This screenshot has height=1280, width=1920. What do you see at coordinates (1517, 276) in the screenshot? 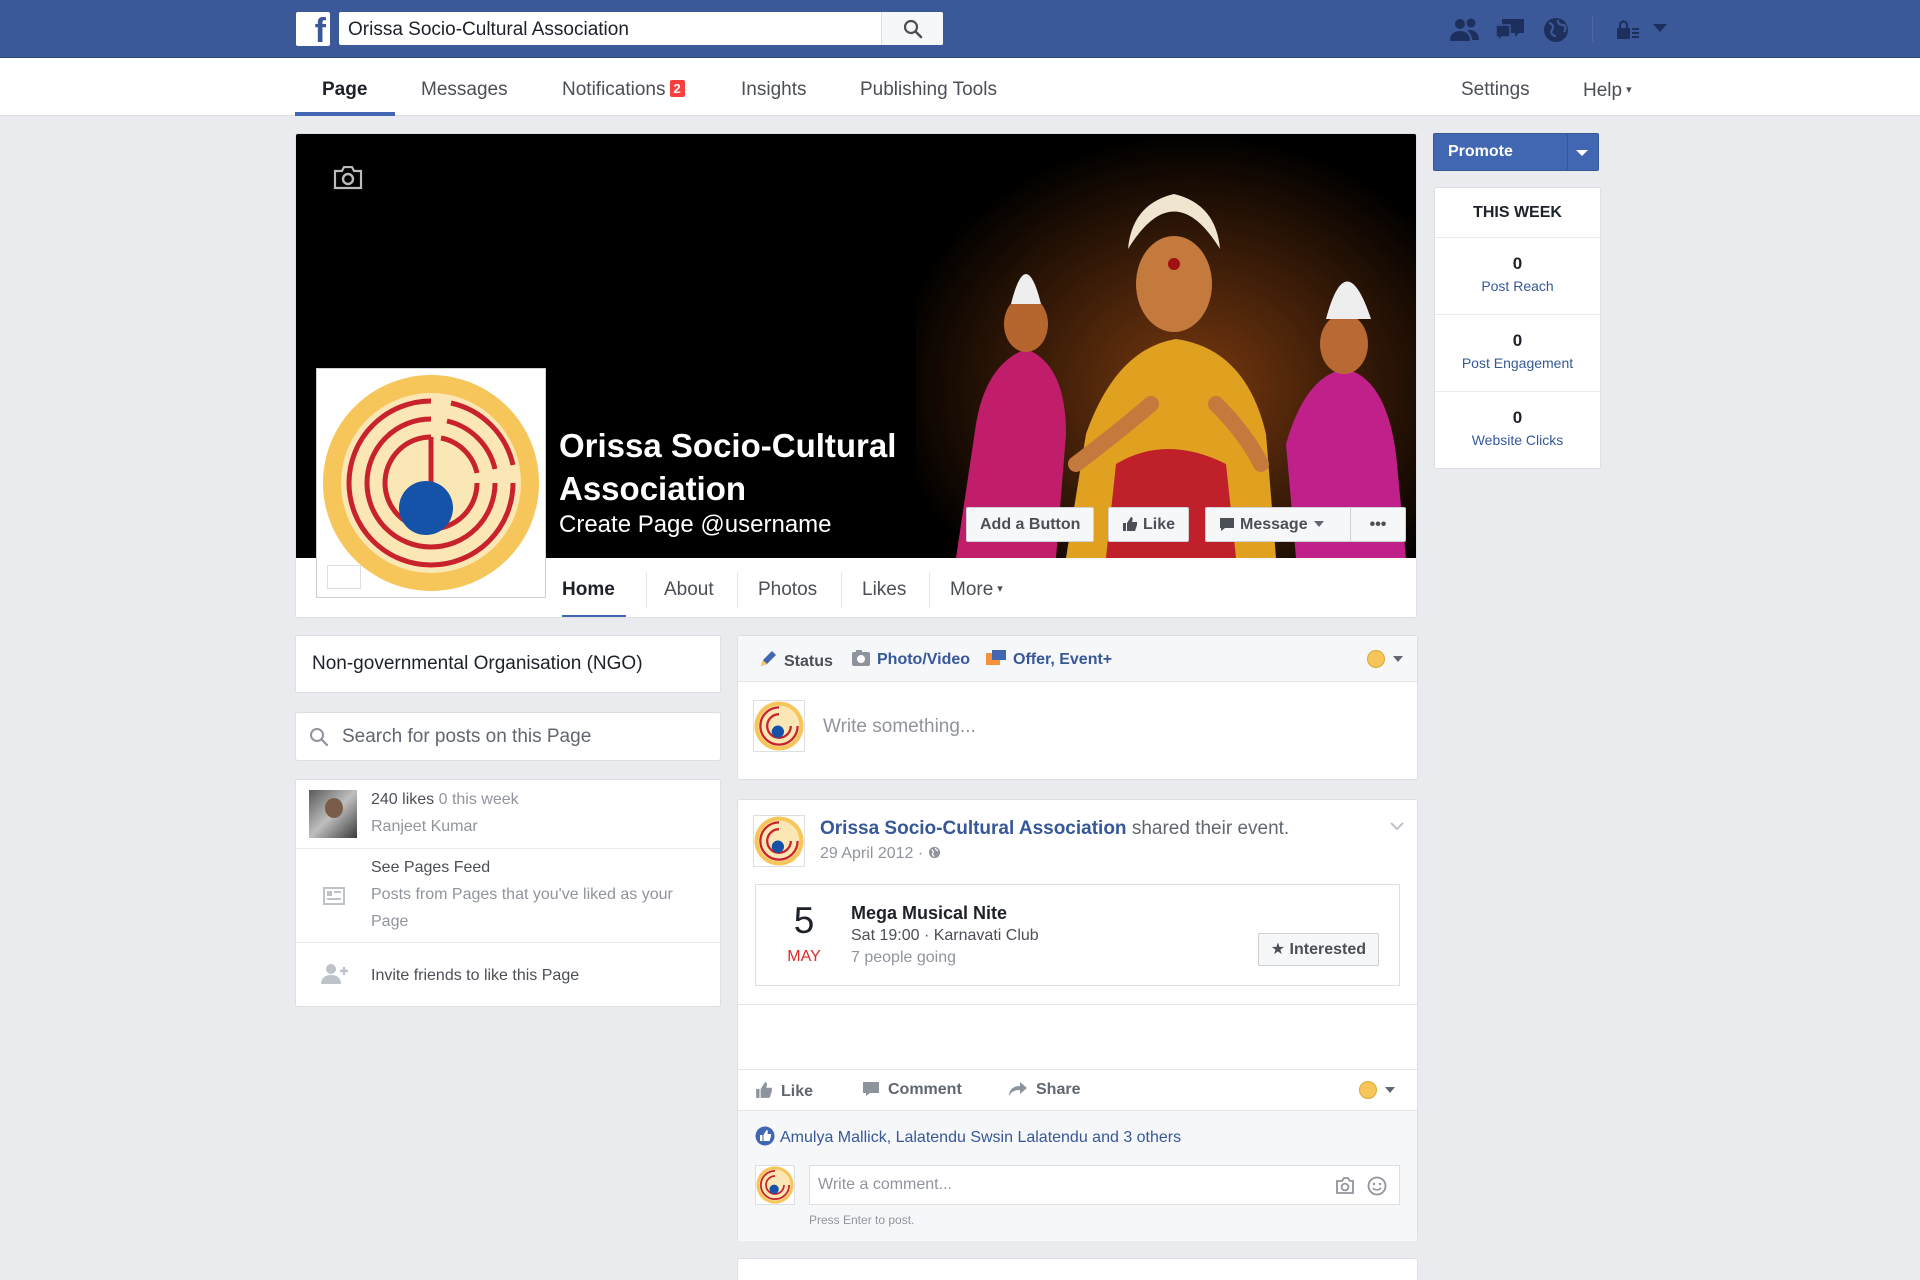
I see `stat-post-reach: 0 Post Reach` at bounding box center [1517, 276].